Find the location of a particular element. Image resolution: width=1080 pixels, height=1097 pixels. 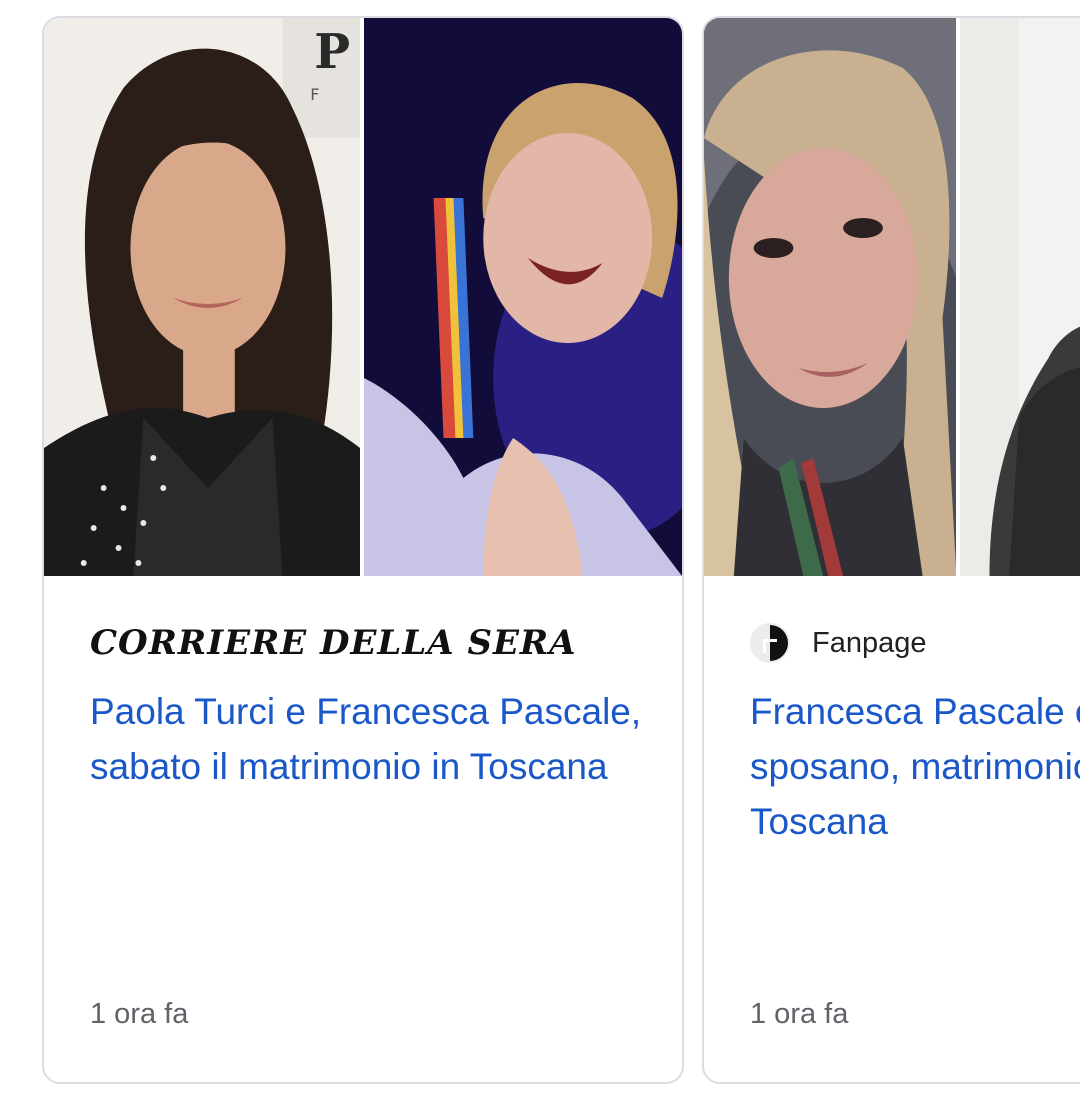

news-source: CORRIERE DELLA SERA is located at coordinates (333, 643).